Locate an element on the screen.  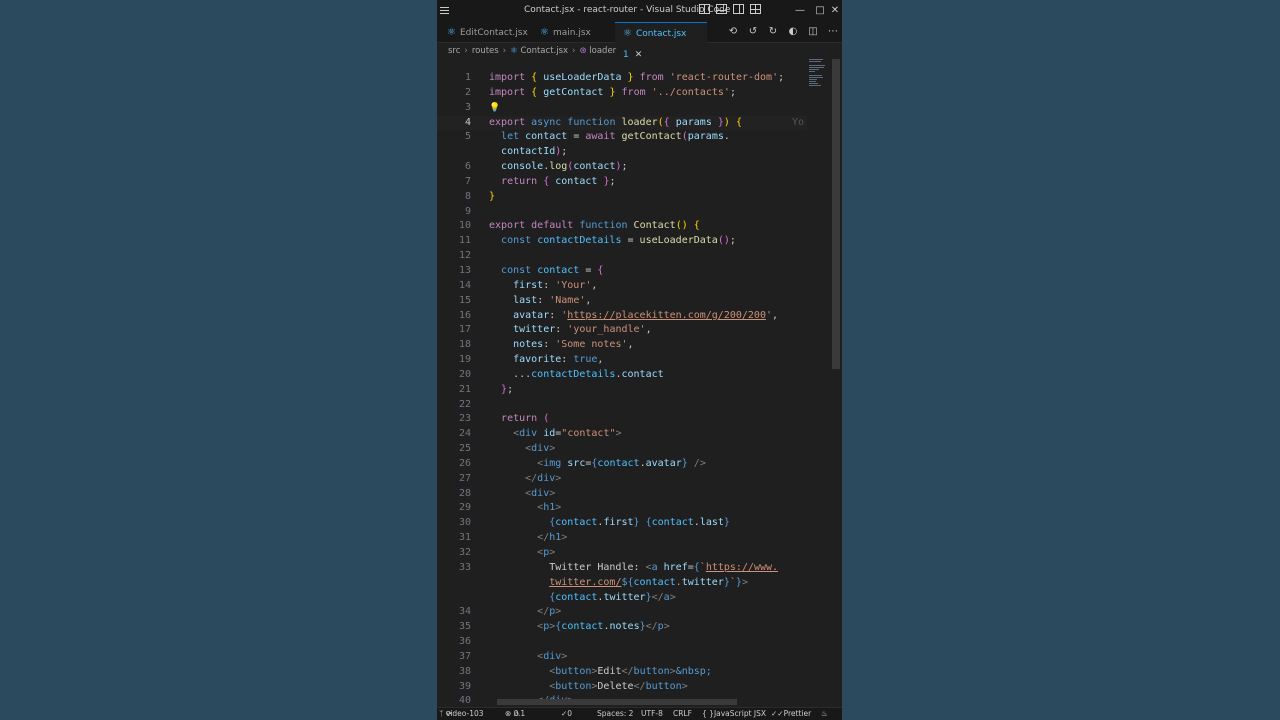
branch-name: video-103 is located at coordinates (464, 713).